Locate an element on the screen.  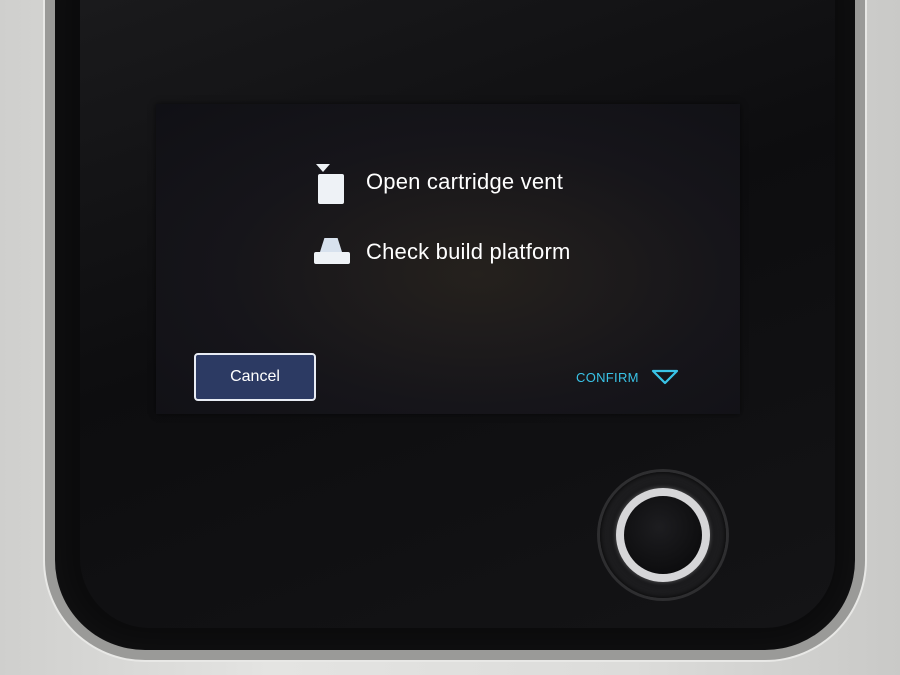
confirm-button-label: CONFIRM is located at coordinates (607, 377).